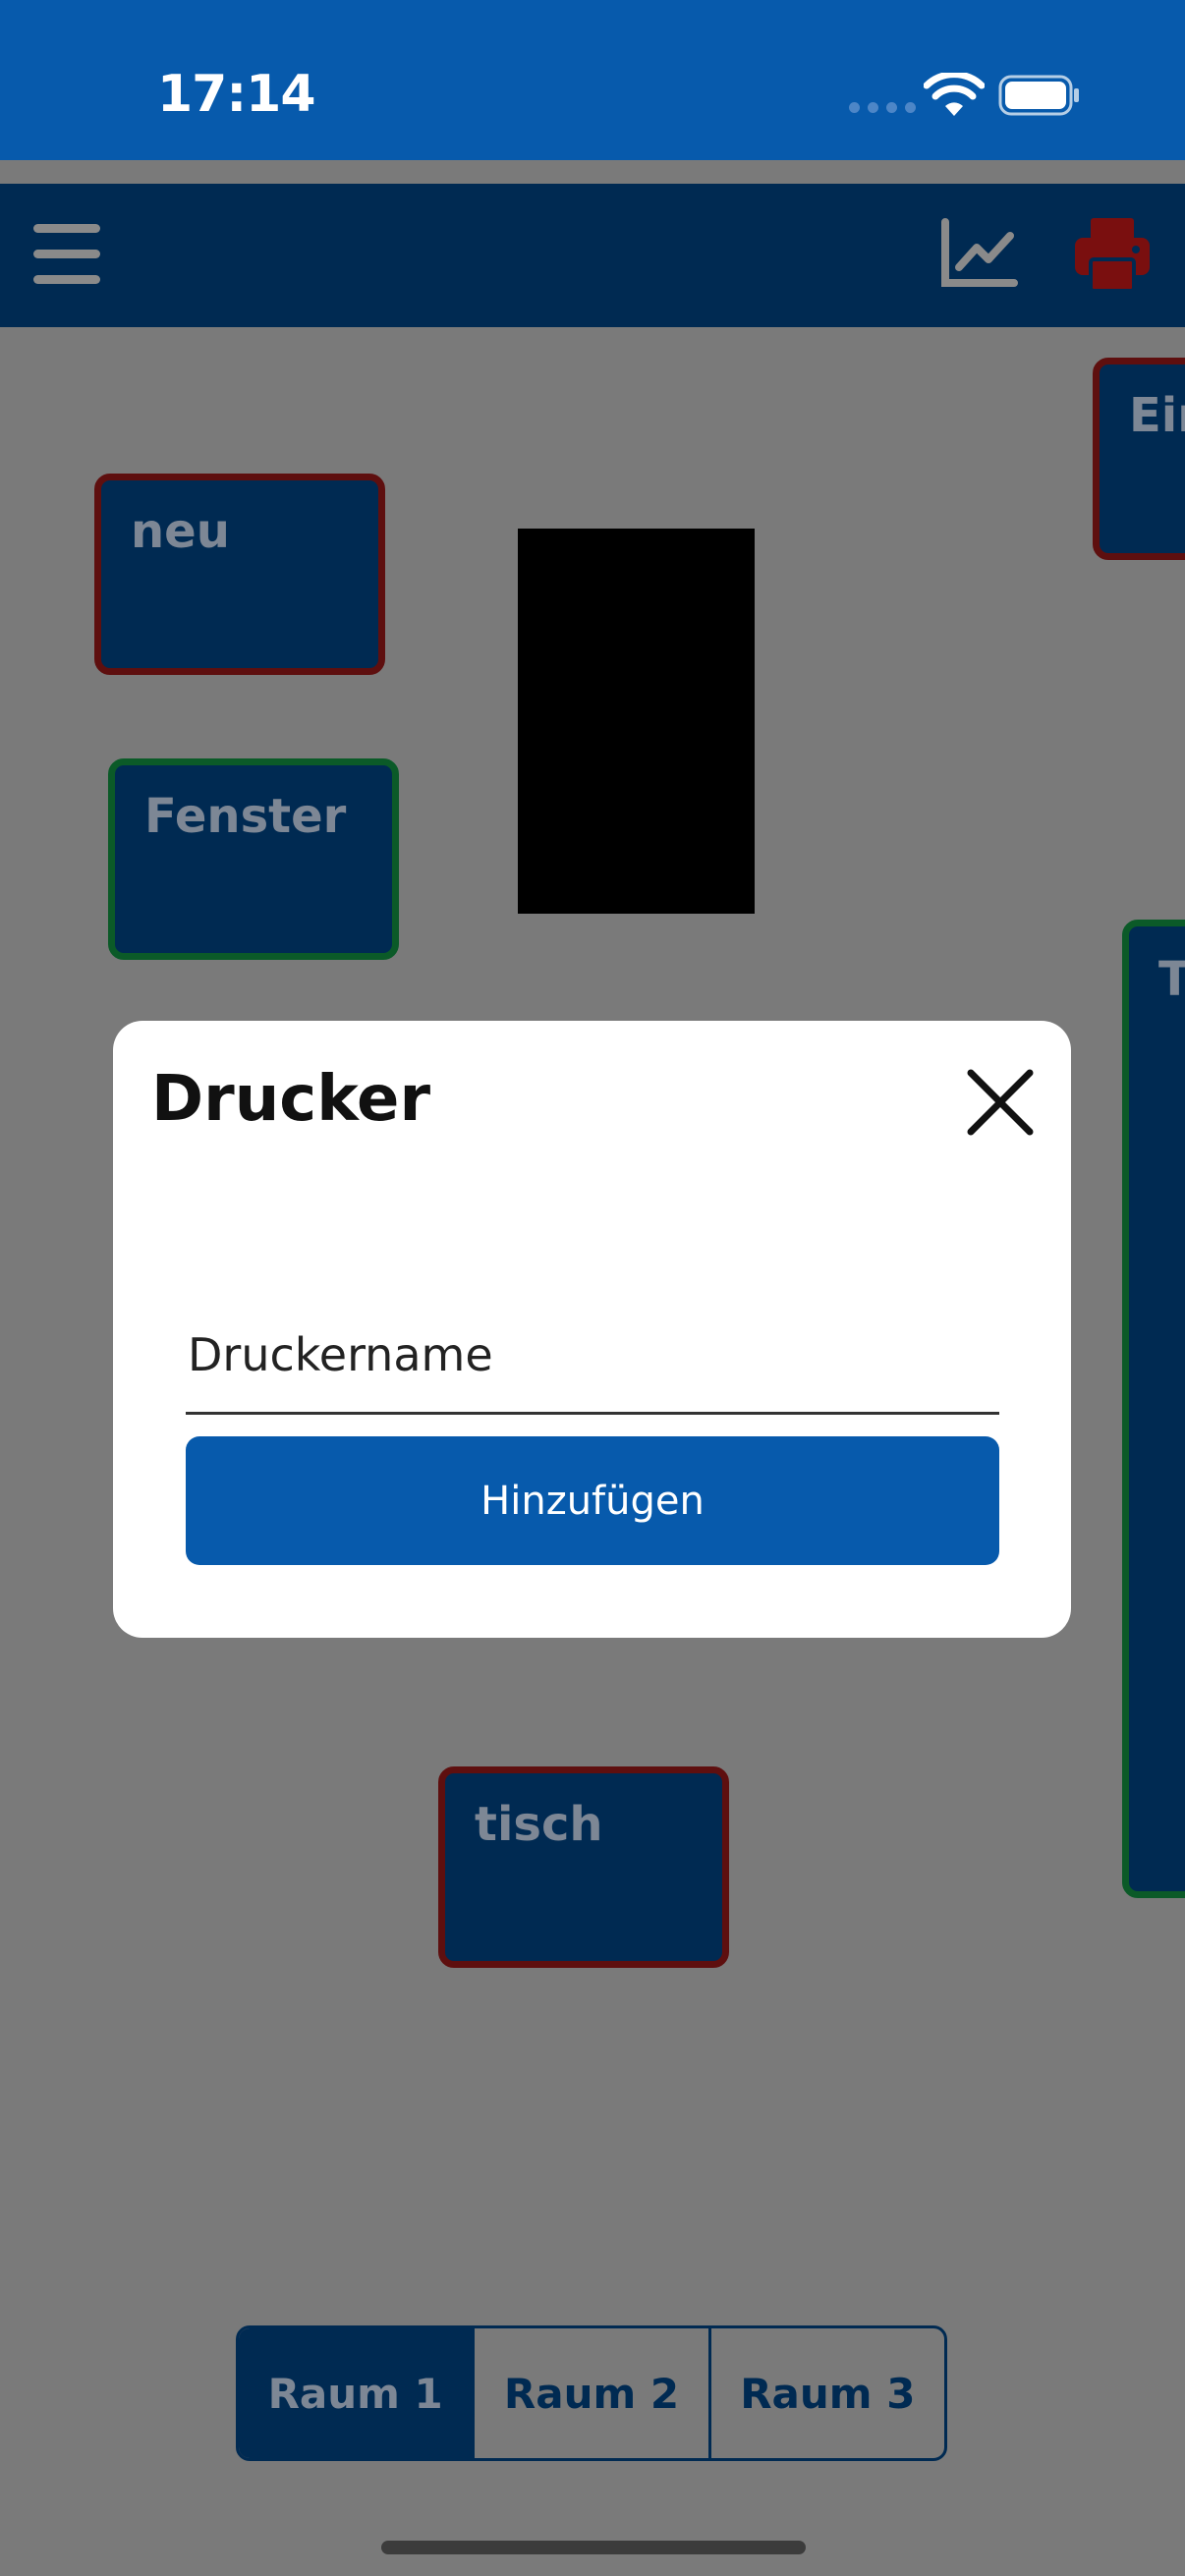 The height and width of the screenshot is (2576, 1185). I want to click on battery-icon, so click(1038, 95).